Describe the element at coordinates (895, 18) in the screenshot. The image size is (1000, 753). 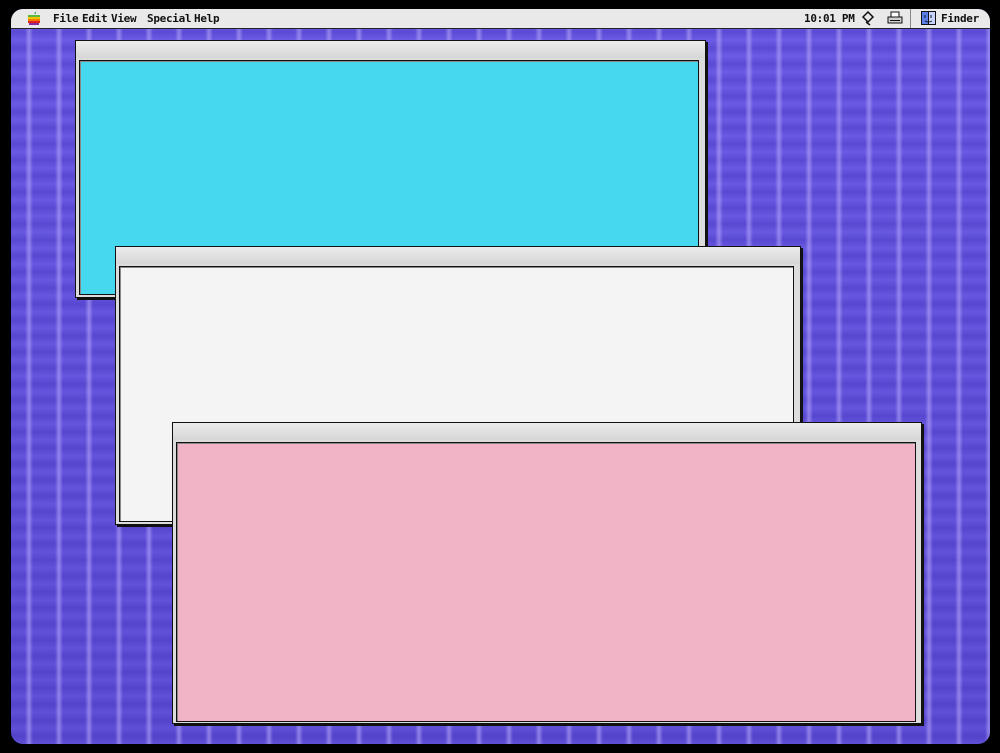
I see `printer-icon` at that location.